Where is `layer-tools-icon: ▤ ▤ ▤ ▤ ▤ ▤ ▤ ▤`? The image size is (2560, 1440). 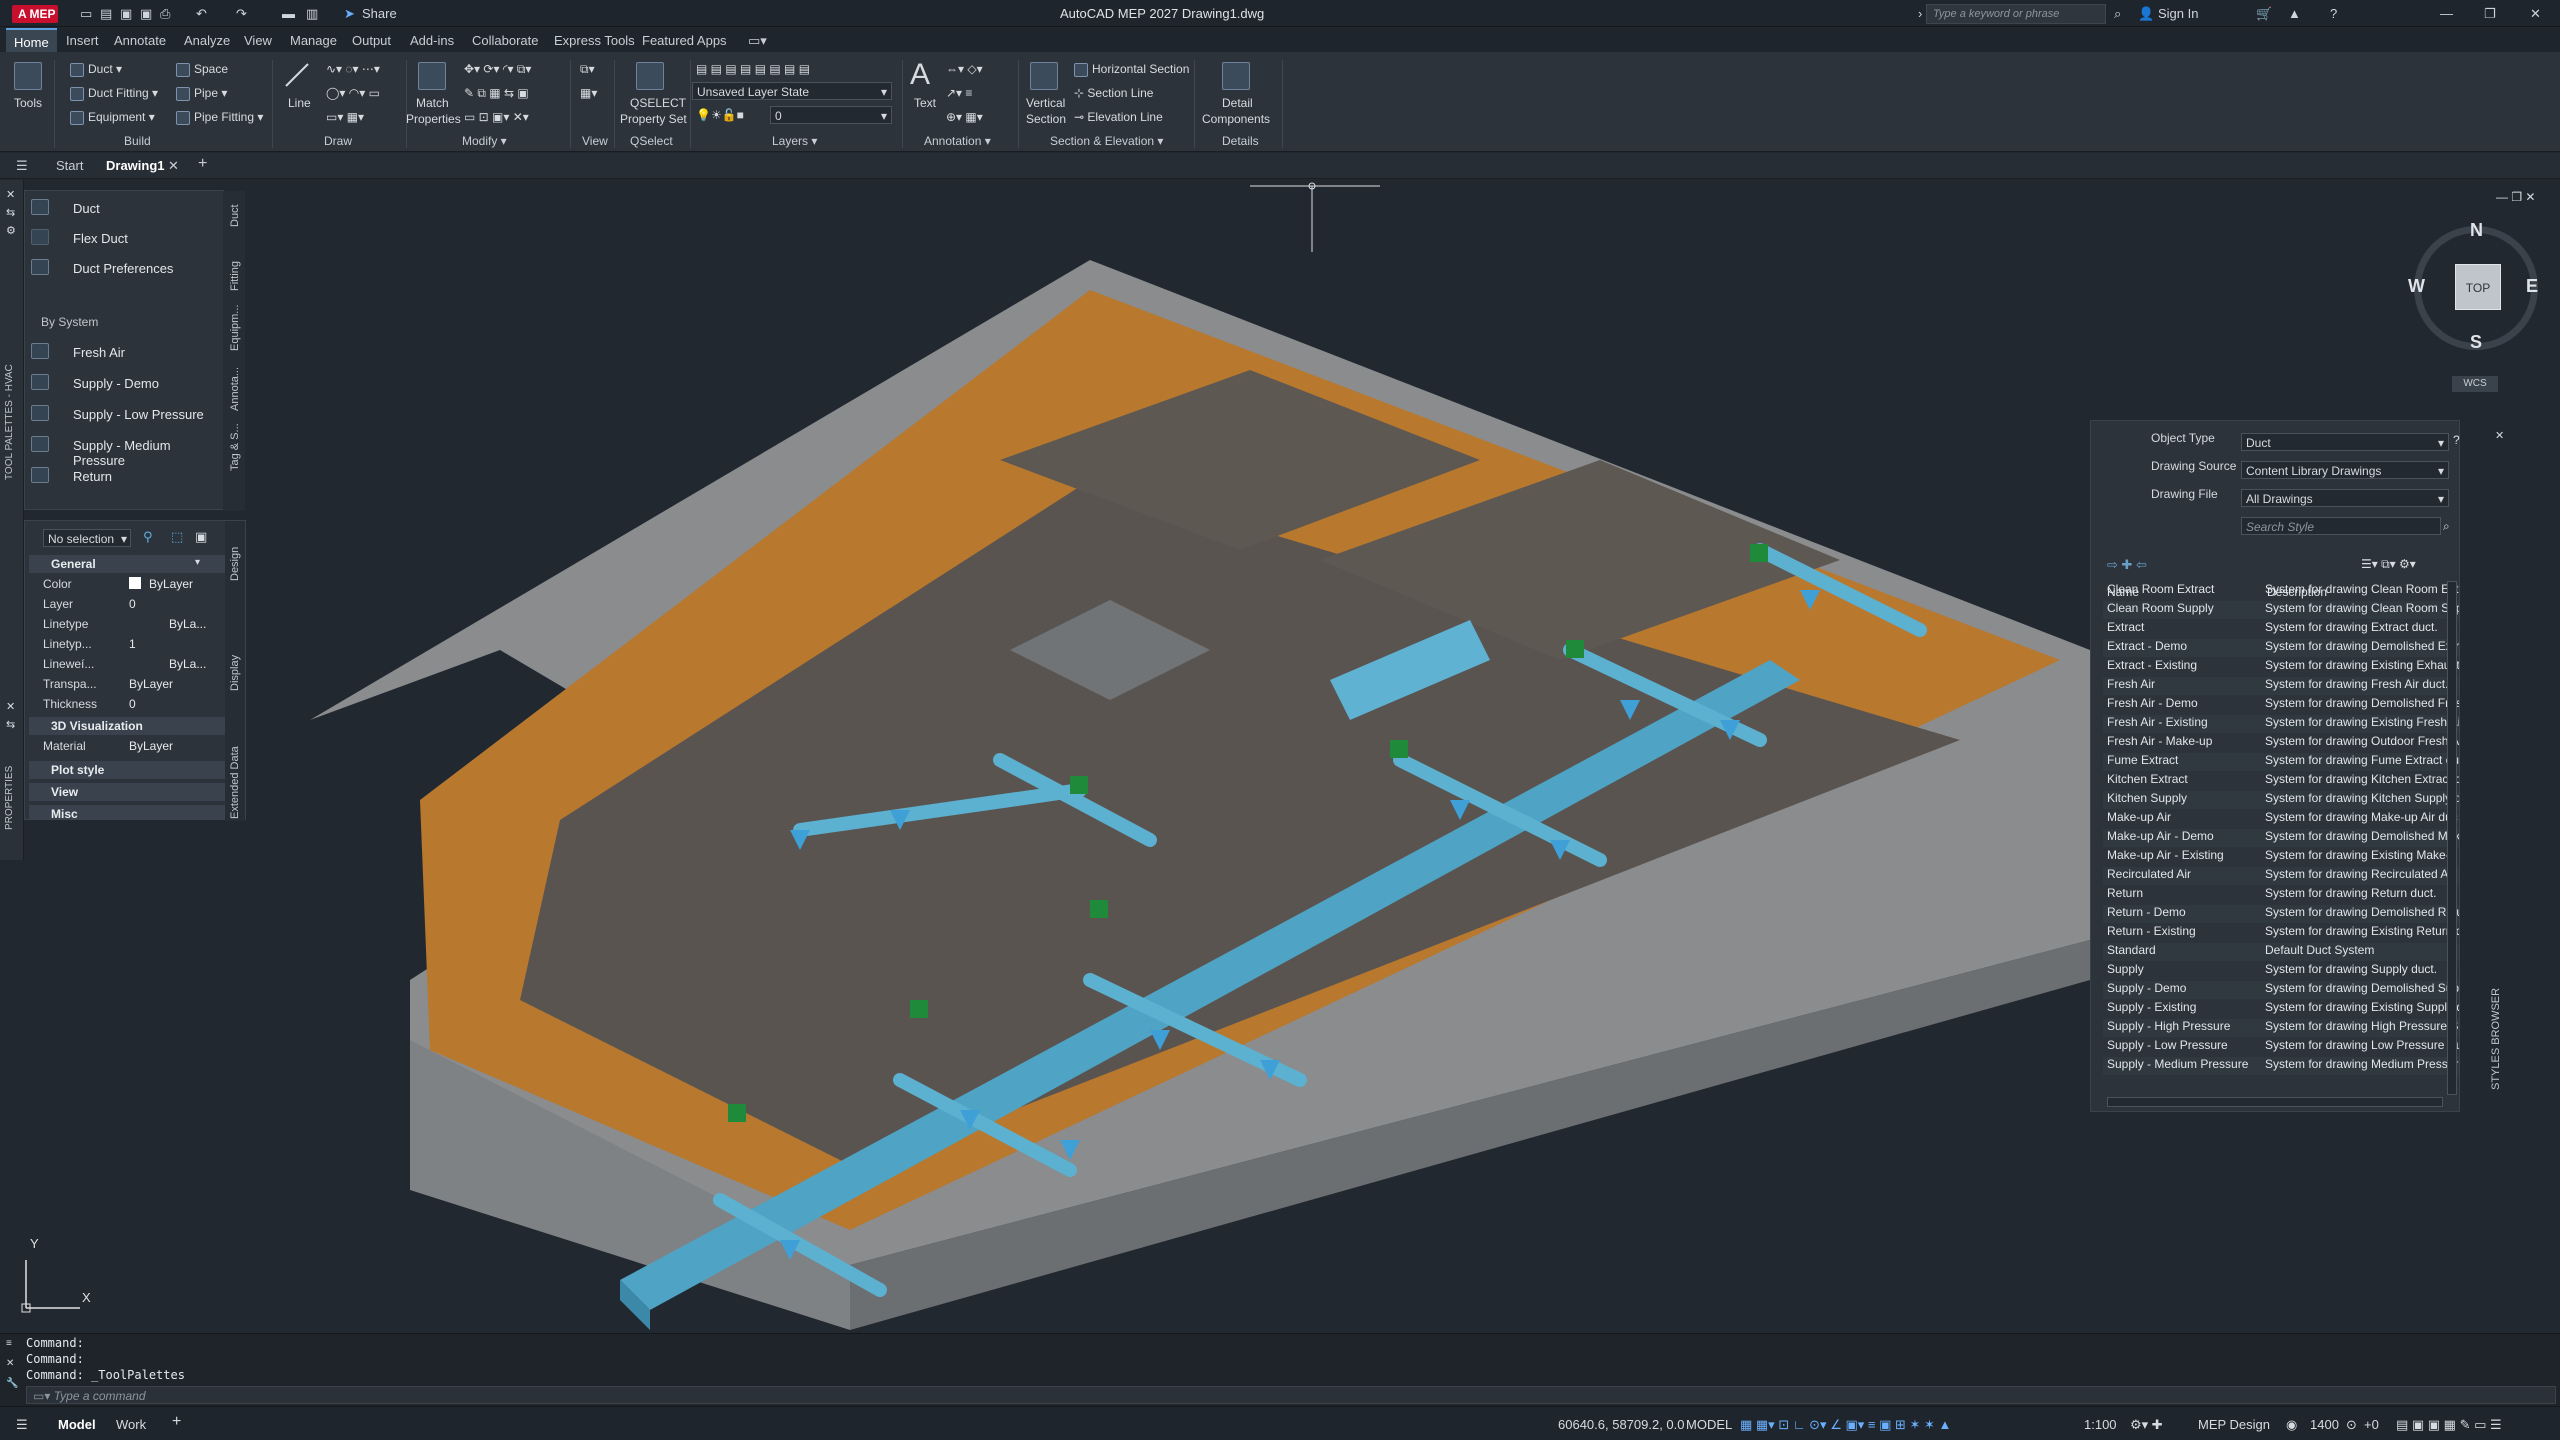
layer-tools-icon: ▤ ▤ ▤ ▤ ▤ ▤ ▤ ▤ is located at coordinates (753, 69).